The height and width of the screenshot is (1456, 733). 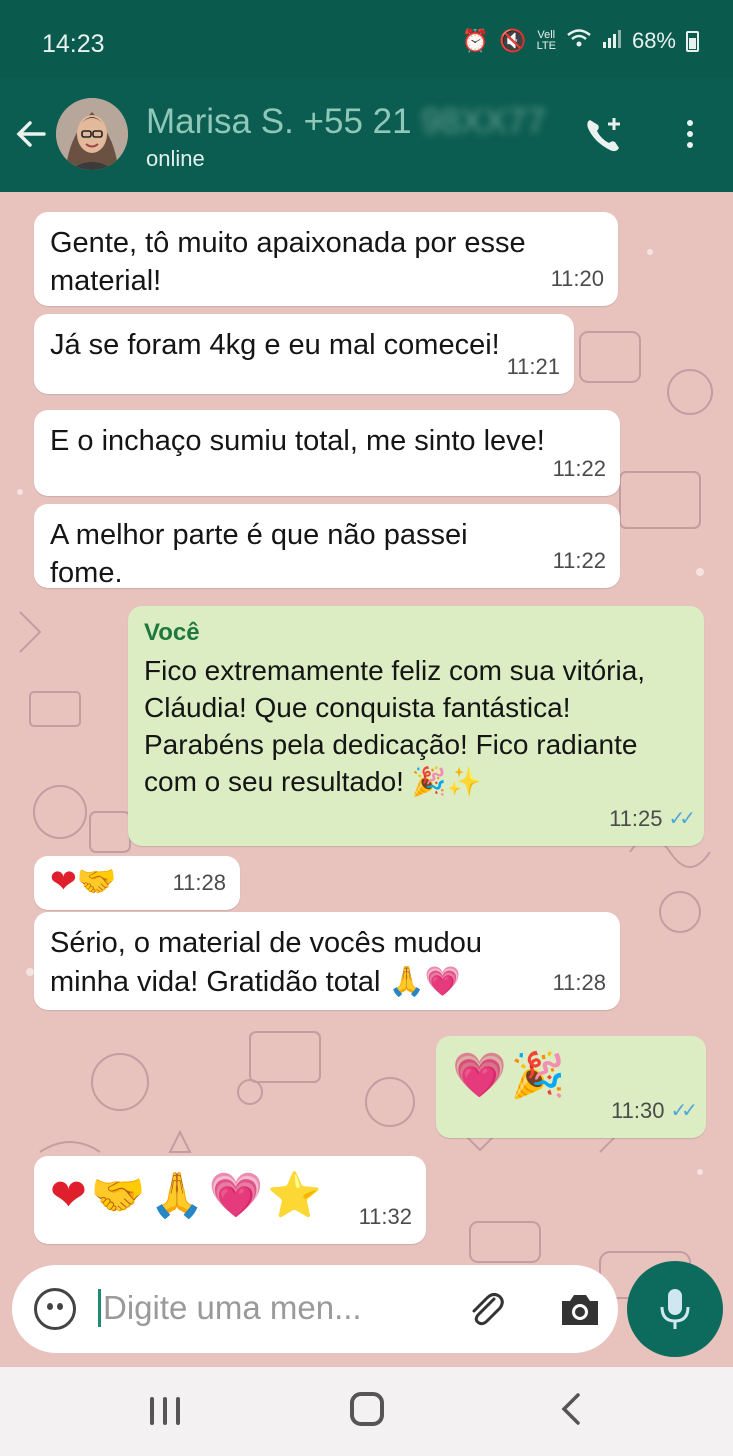 What do you see at coordinates (165, 1411) in the screenshot?
I see `recent-apps-icon` at bounding box center [165, 1411].